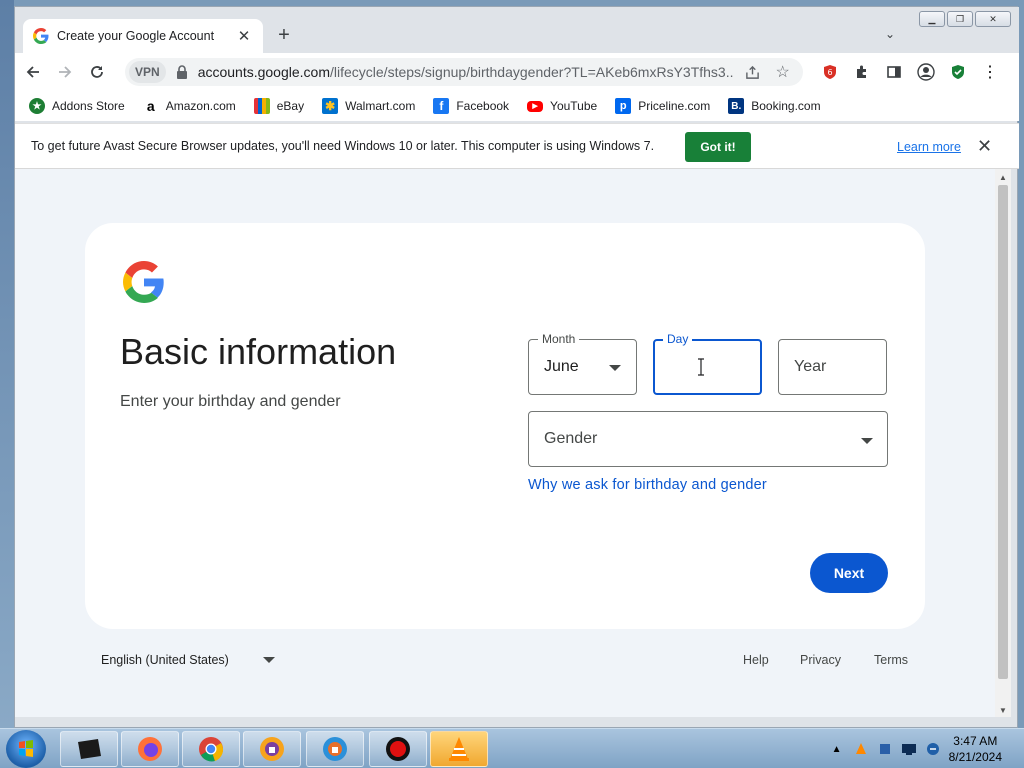 The height and width of the screenshot is (768, 1024). What do you see at coordinates (1003, 710) in the screenshot?
I see `scroll-down-arrow-icon: ▼` at bounding box center [1003, 710].